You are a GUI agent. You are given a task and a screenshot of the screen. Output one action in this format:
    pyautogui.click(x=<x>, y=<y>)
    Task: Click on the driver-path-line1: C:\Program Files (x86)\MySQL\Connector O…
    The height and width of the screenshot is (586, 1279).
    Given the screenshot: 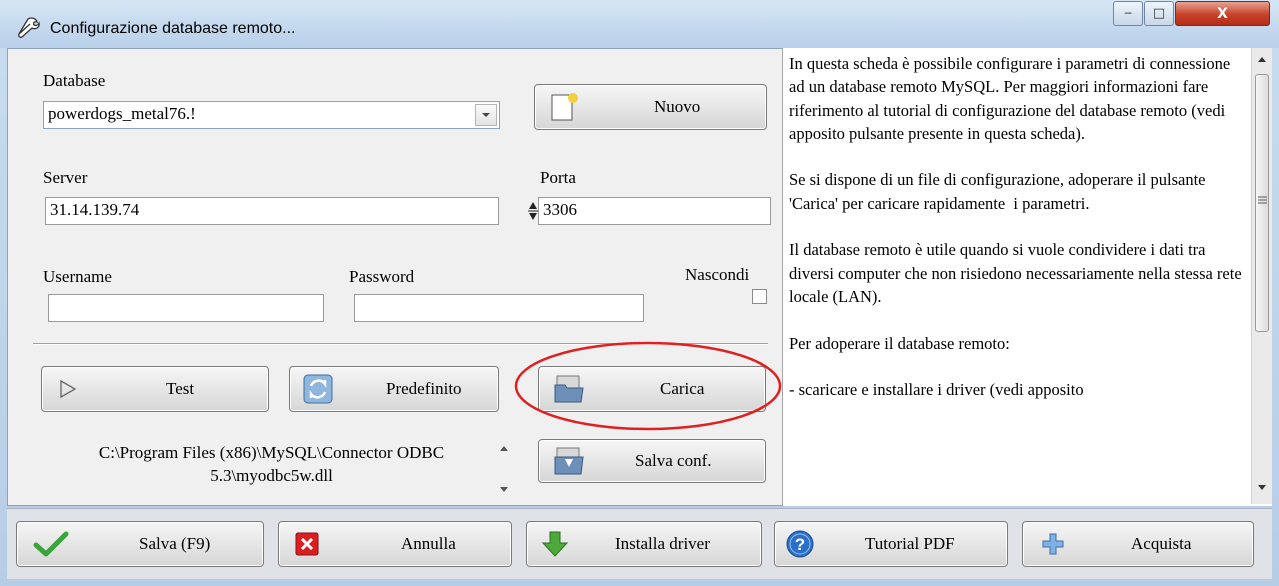 What is the action you would take?
    pyautogui.click(x=271, y=452)
    